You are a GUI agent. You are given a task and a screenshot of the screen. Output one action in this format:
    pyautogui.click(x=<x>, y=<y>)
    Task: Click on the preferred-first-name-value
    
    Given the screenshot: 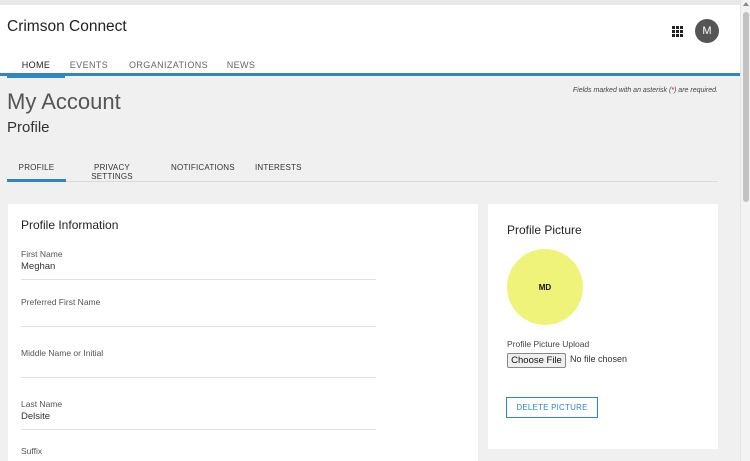 What is the action you would take?
    pyautogui.click(x=198, y=315)
    